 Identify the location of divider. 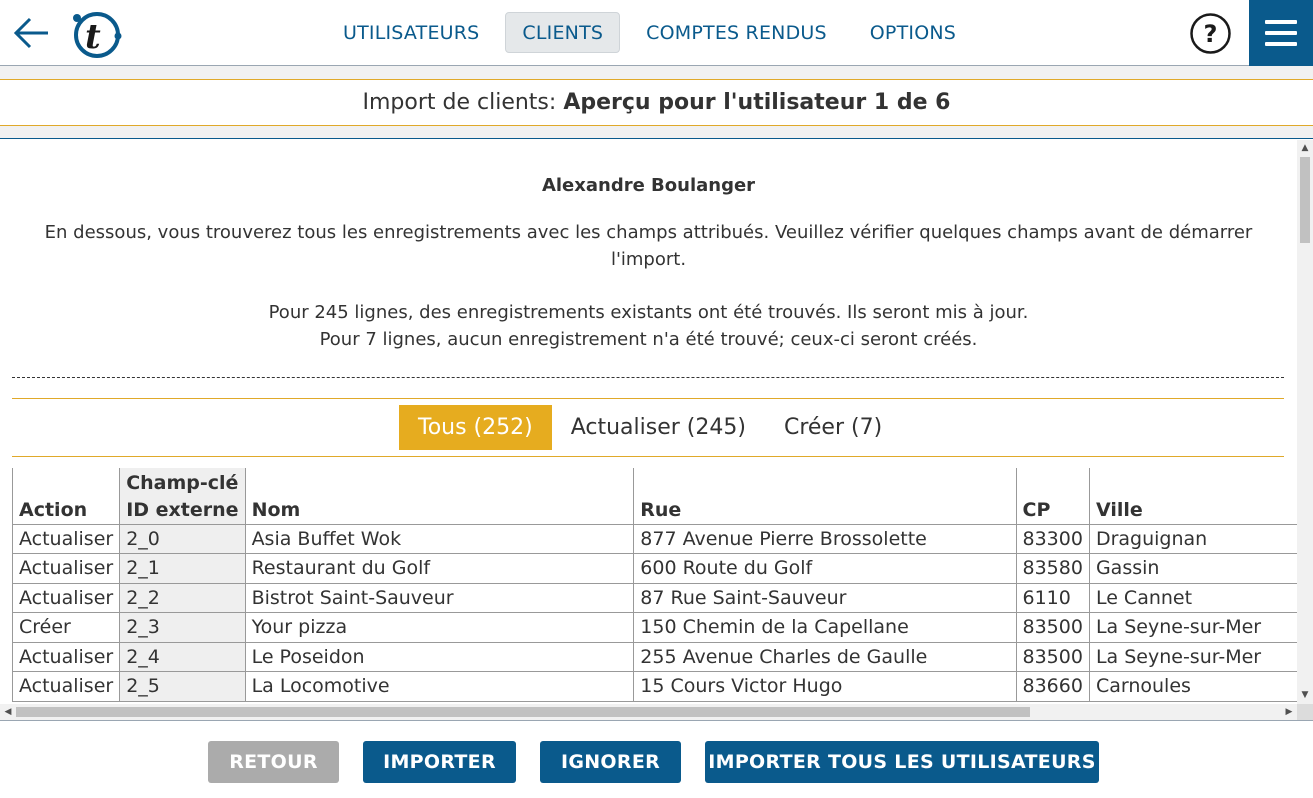
(648, 377).